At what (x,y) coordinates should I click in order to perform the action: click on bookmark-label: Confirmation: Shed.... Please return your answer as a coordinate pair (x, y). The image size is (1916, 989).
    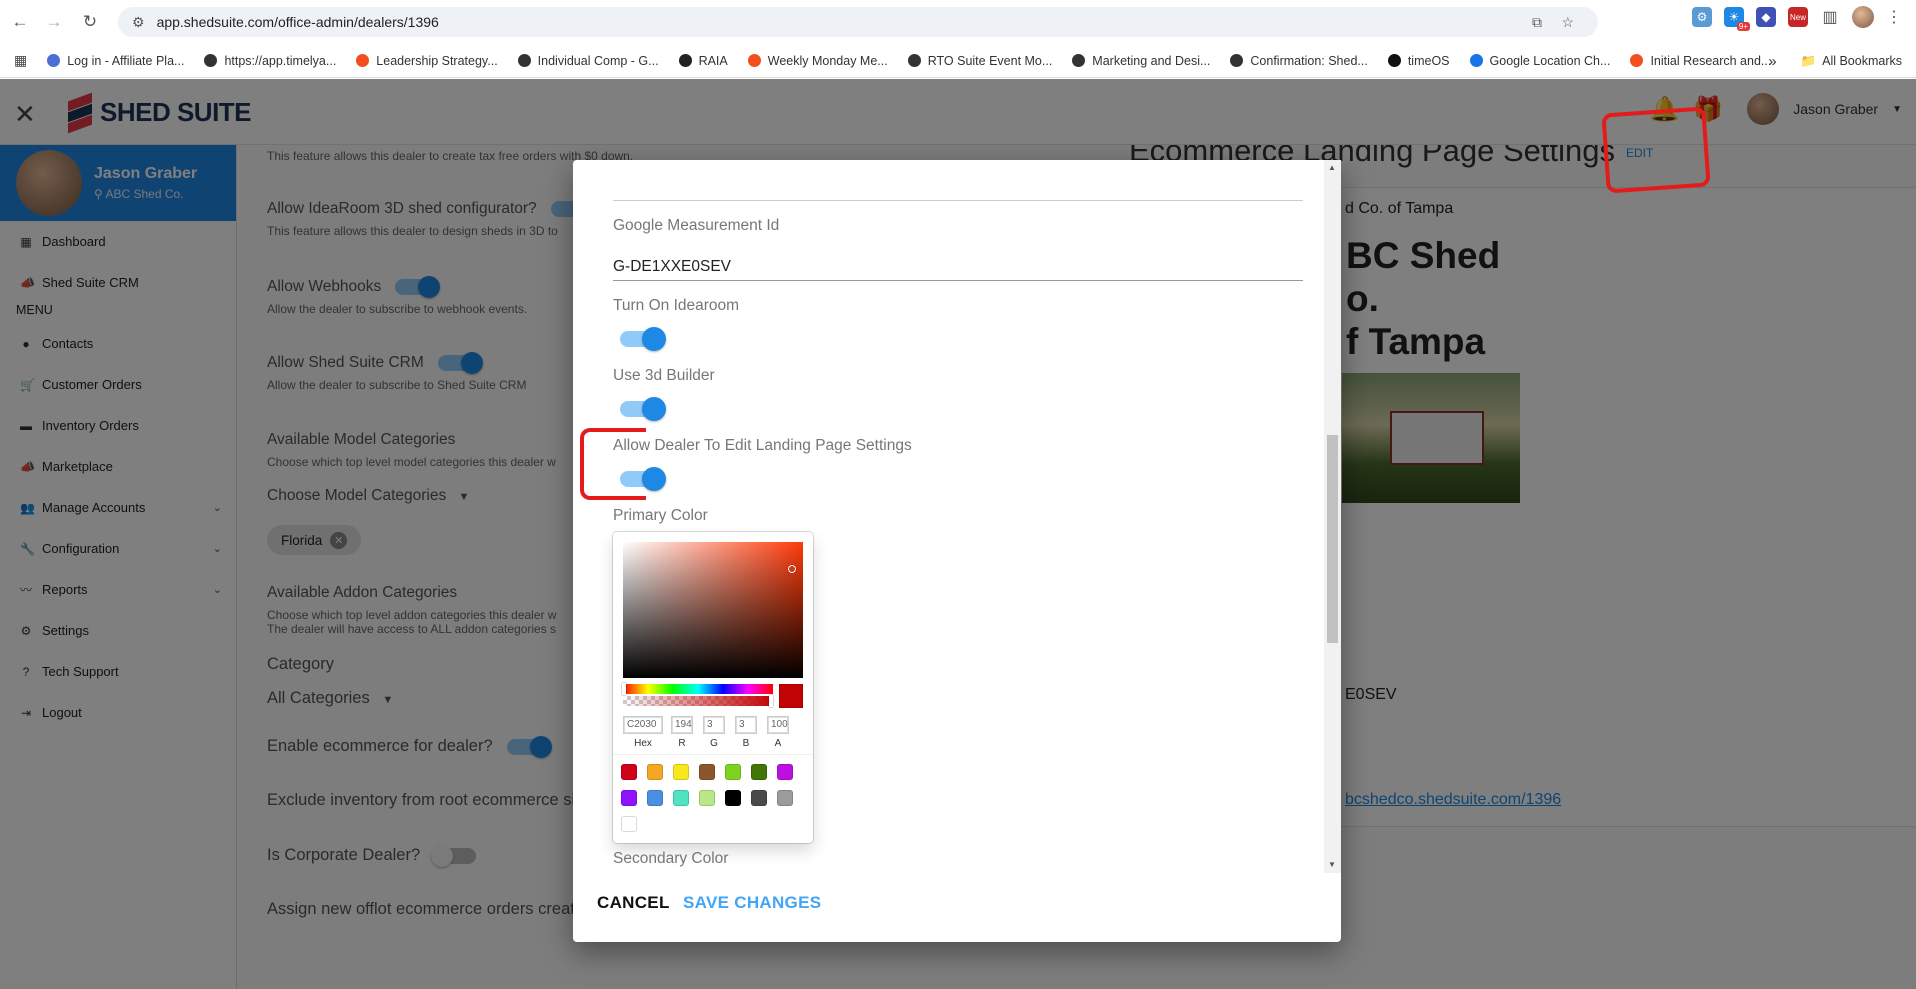
    Looking at the image, I should click on (1309, 60).